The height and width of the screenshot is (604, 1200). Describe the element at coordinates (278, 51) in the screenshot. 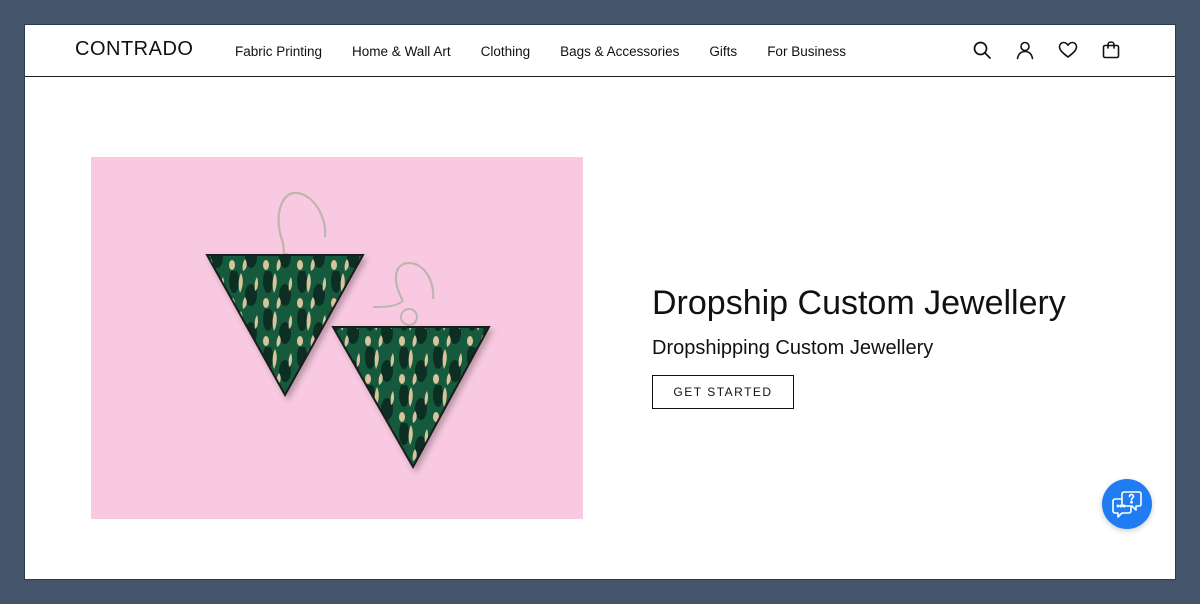

I see `nav-fabric-printing: Fabric Printing` at that location.